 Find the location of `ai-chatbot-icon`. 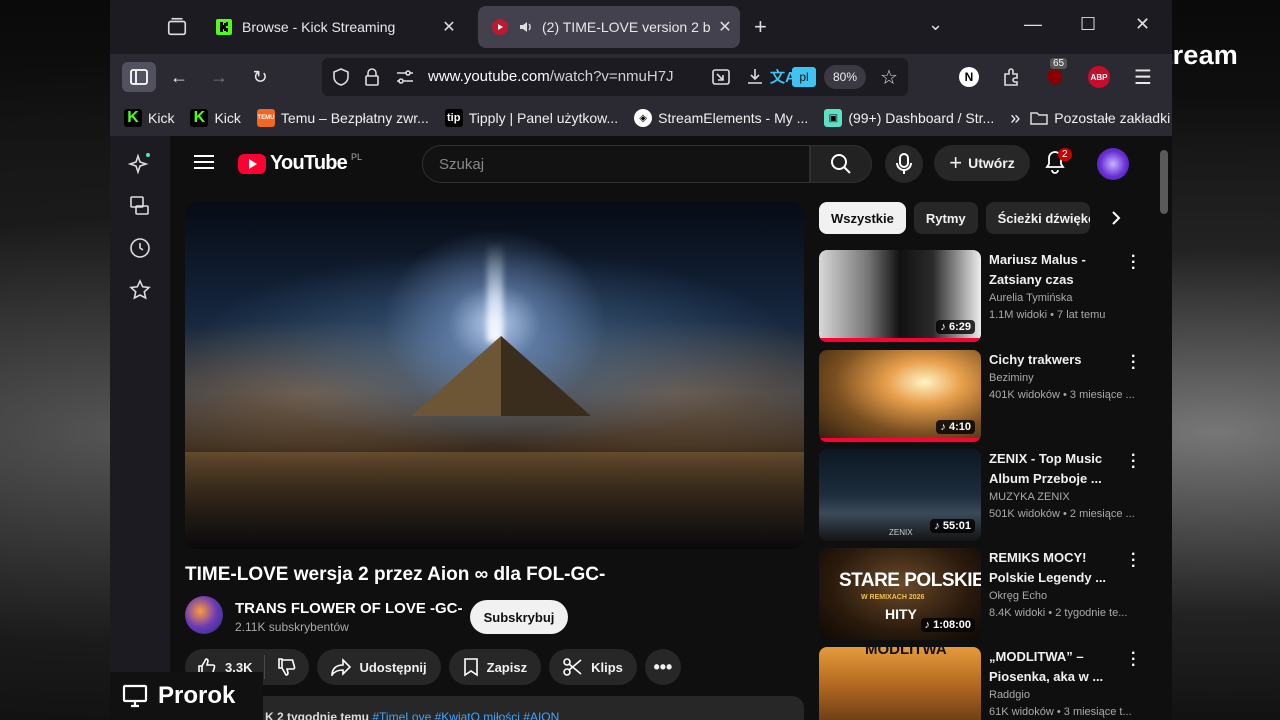

ai-chatbot-icon is located at coordinates (140, 164).